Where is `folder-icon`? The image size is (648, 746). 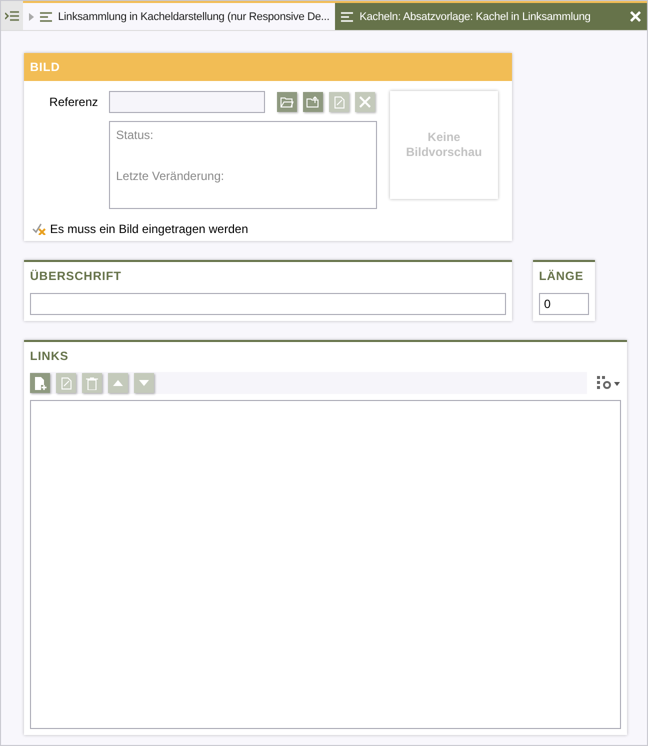 folder-icon is located at coordinates (287, 102).